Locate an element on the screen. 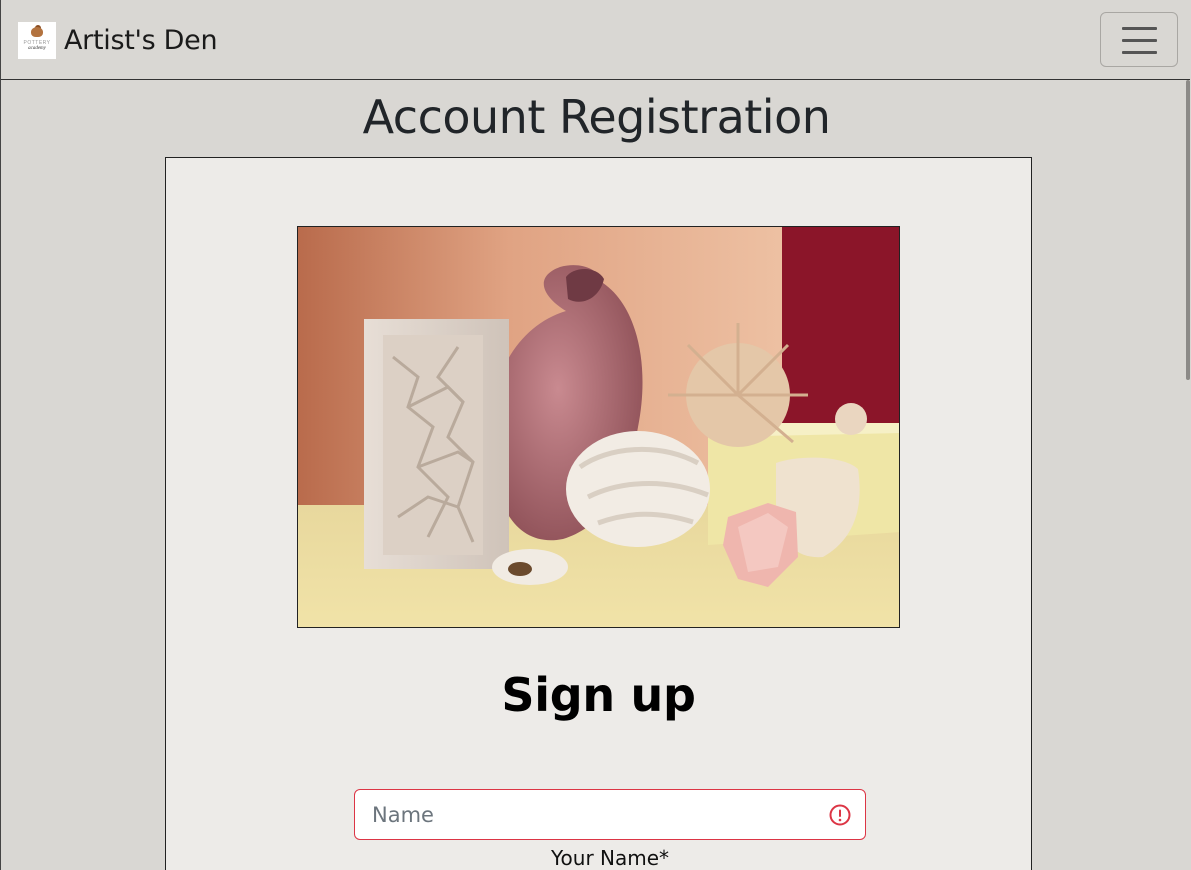 This screenshot has width=1191, height=870. brand-name: Artist's Den is located at coordinates (141, 40).